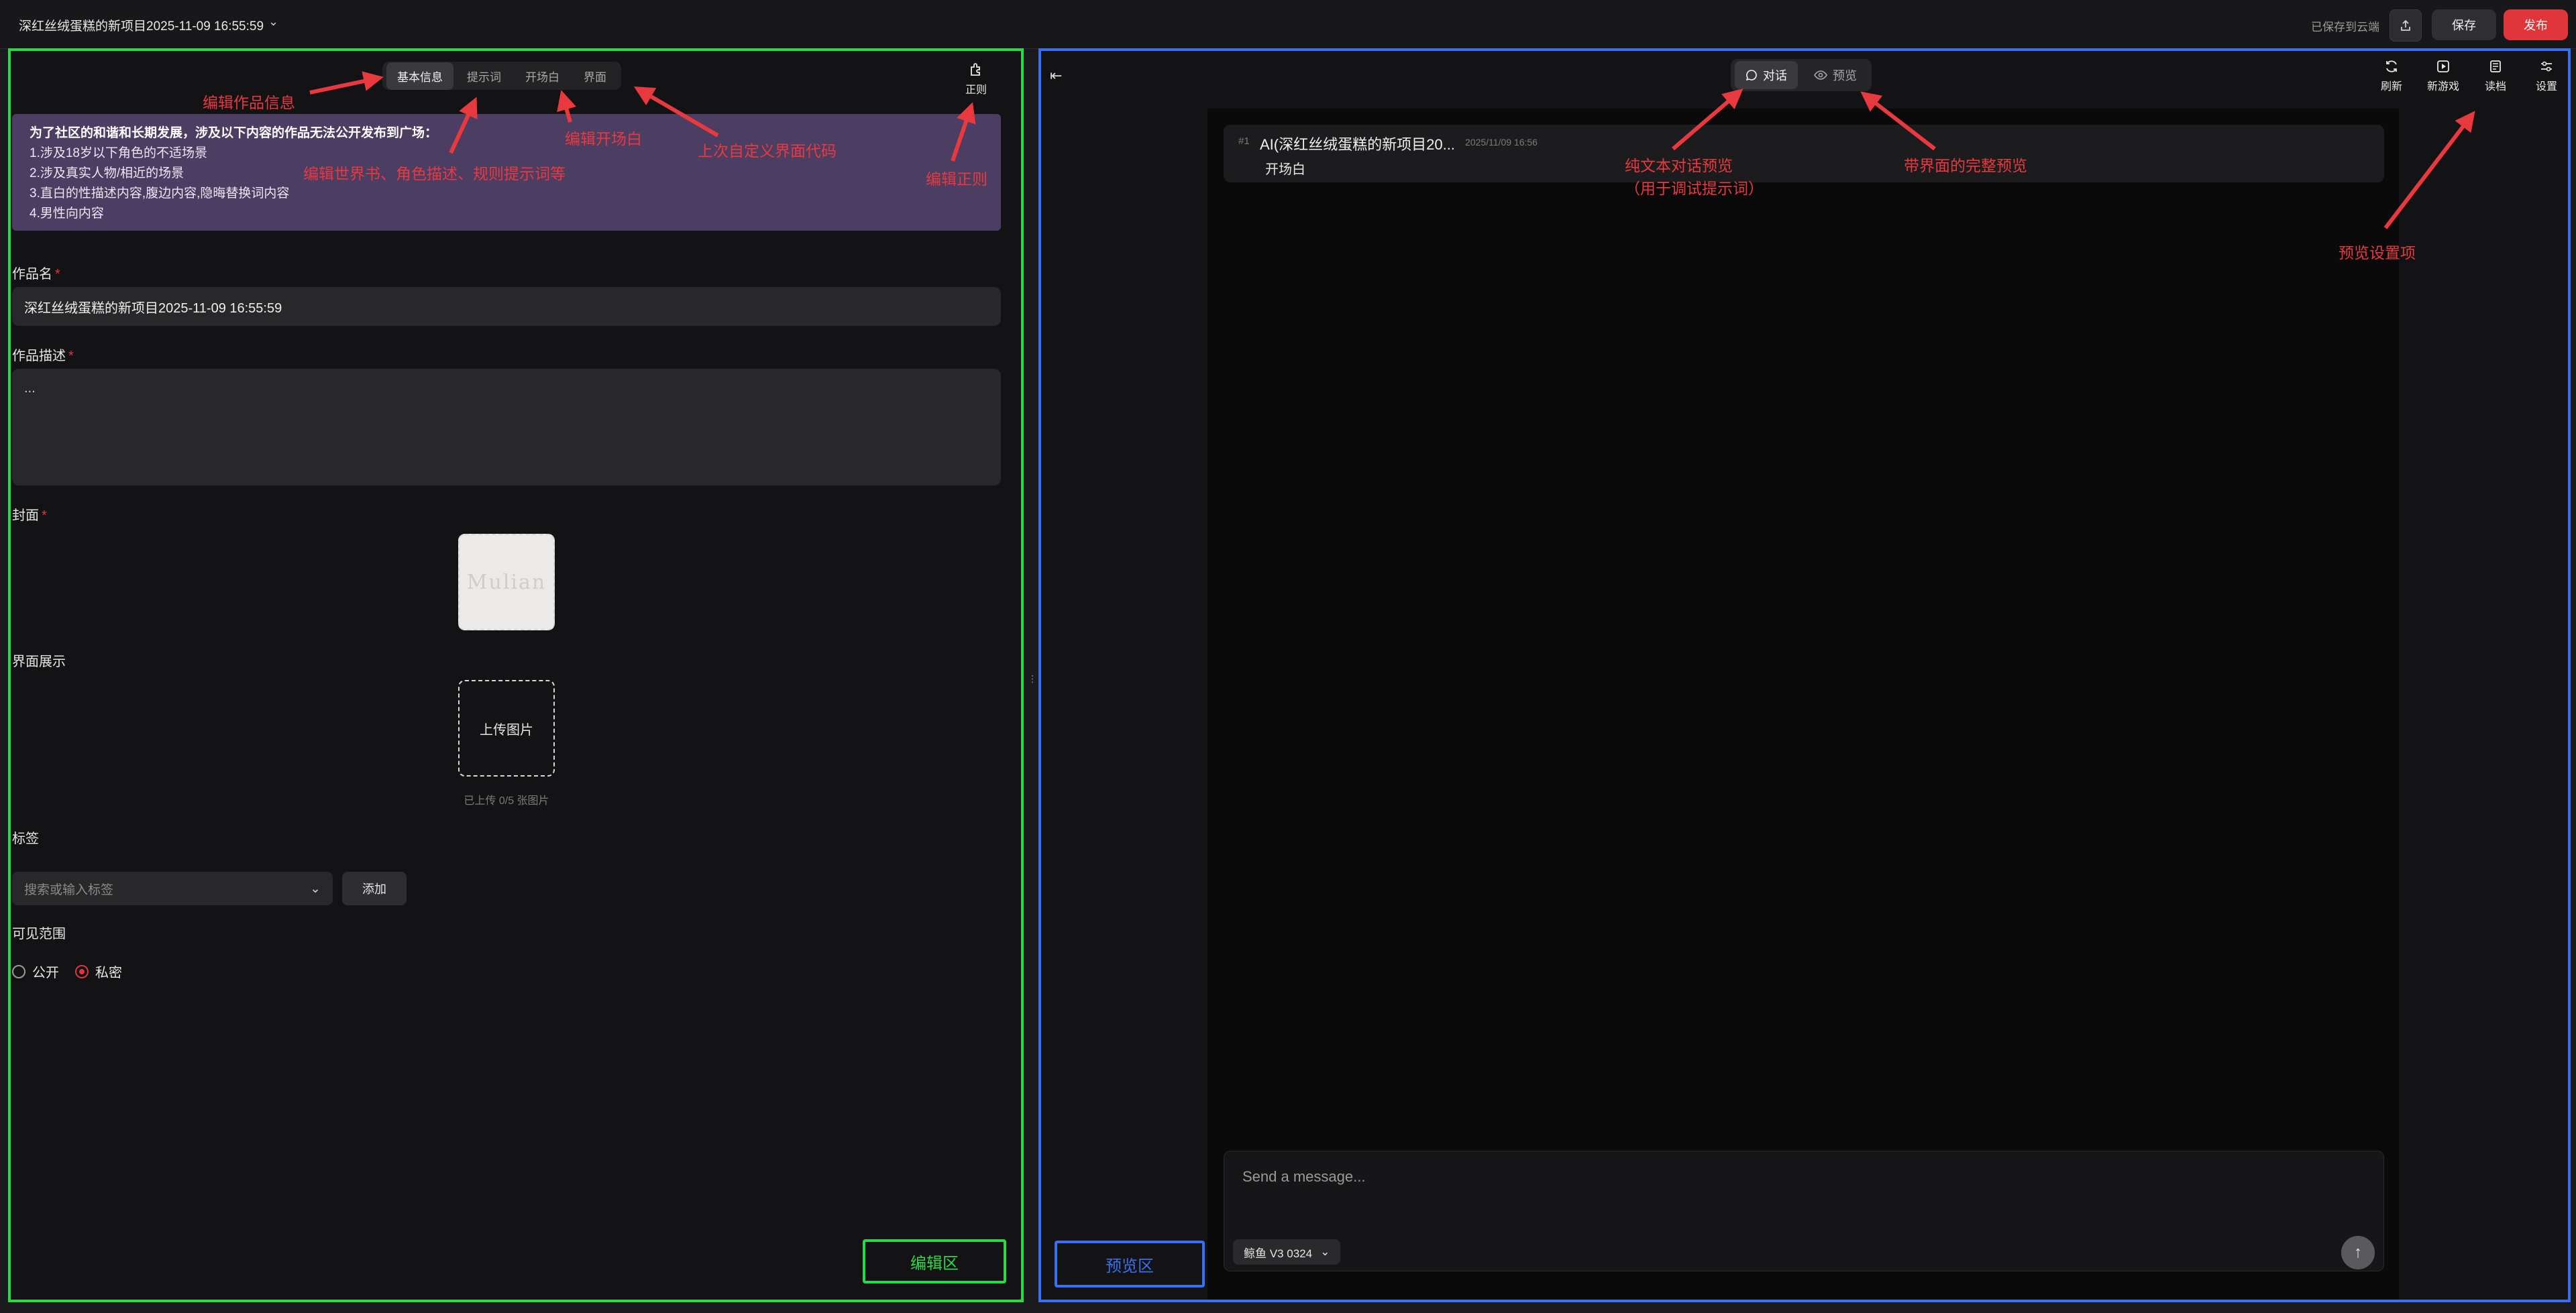 The height and width of the screenshot is (1313, 2576). Describe the element at coordinates (67, 971) in the screenshot. I see `visibility-options: 公开 私密` at that location.